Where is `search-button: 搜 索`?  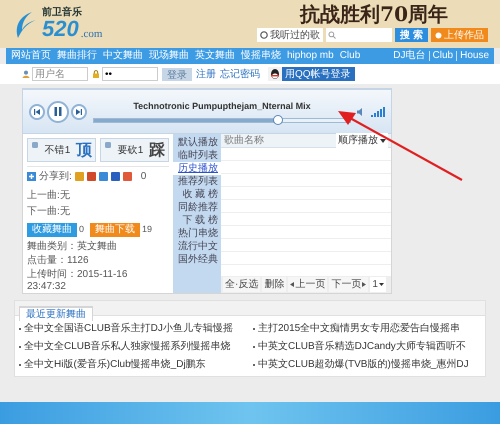 search-button: 搜 索 is located at coordinates (411, 35).